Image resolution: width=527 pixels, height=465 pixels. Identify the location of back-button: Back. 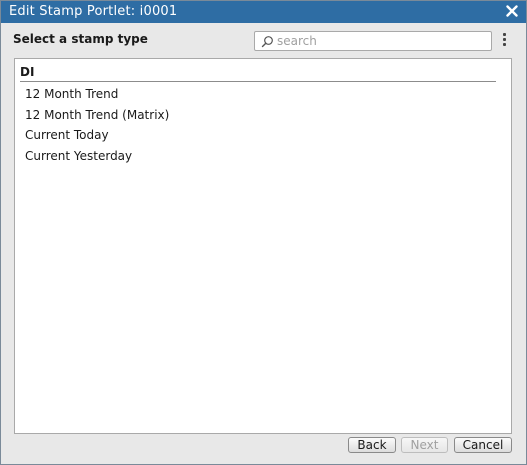
(372, 445).